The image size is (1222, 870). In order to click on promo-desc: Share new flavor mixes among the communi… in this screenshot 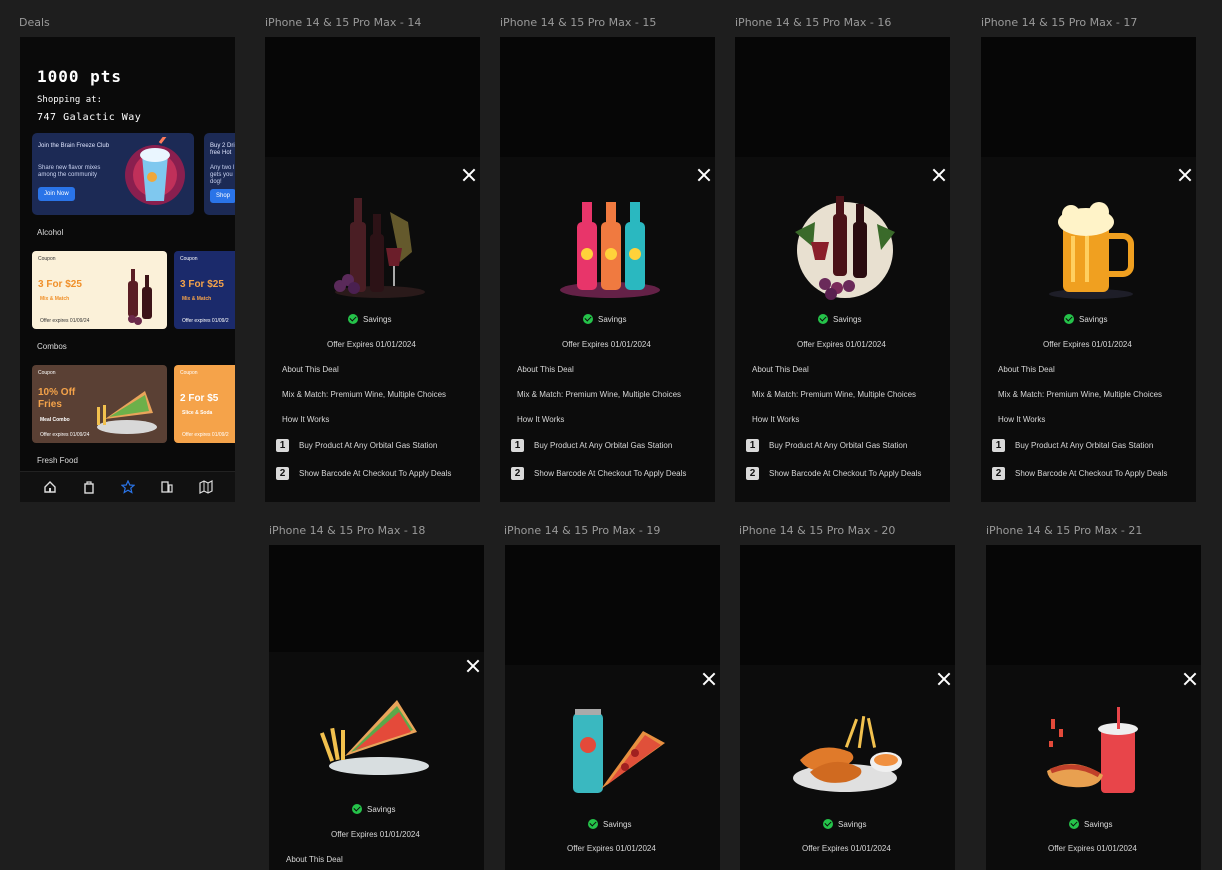, I will do `click(69, 171)`.